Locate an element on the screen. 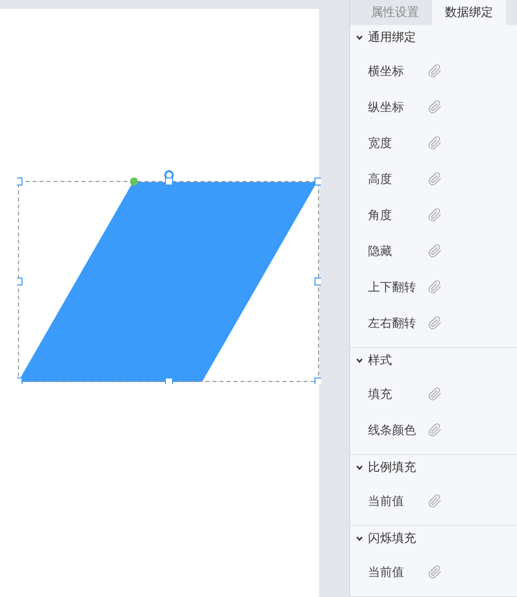  binding-label: 线条颜色 is located at coordinates (392, 430).